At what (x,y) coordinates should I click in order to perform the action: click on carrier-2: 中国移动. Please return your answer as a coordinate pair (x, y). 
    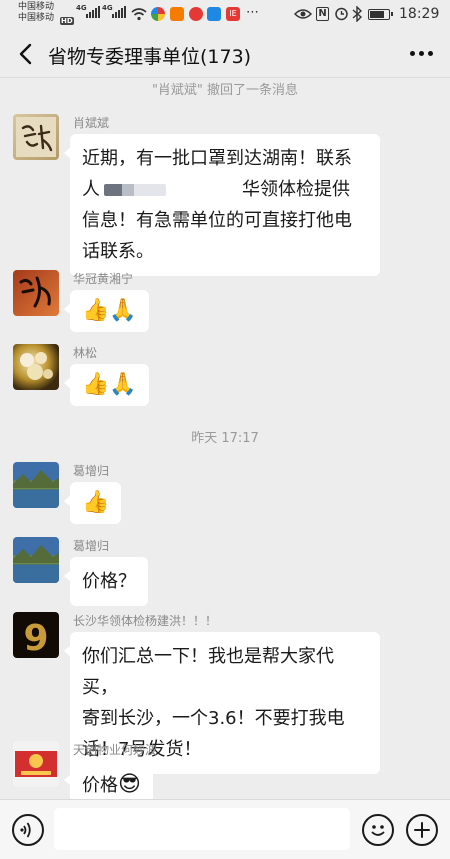
    Looking at the image, I should click on (36, 18).